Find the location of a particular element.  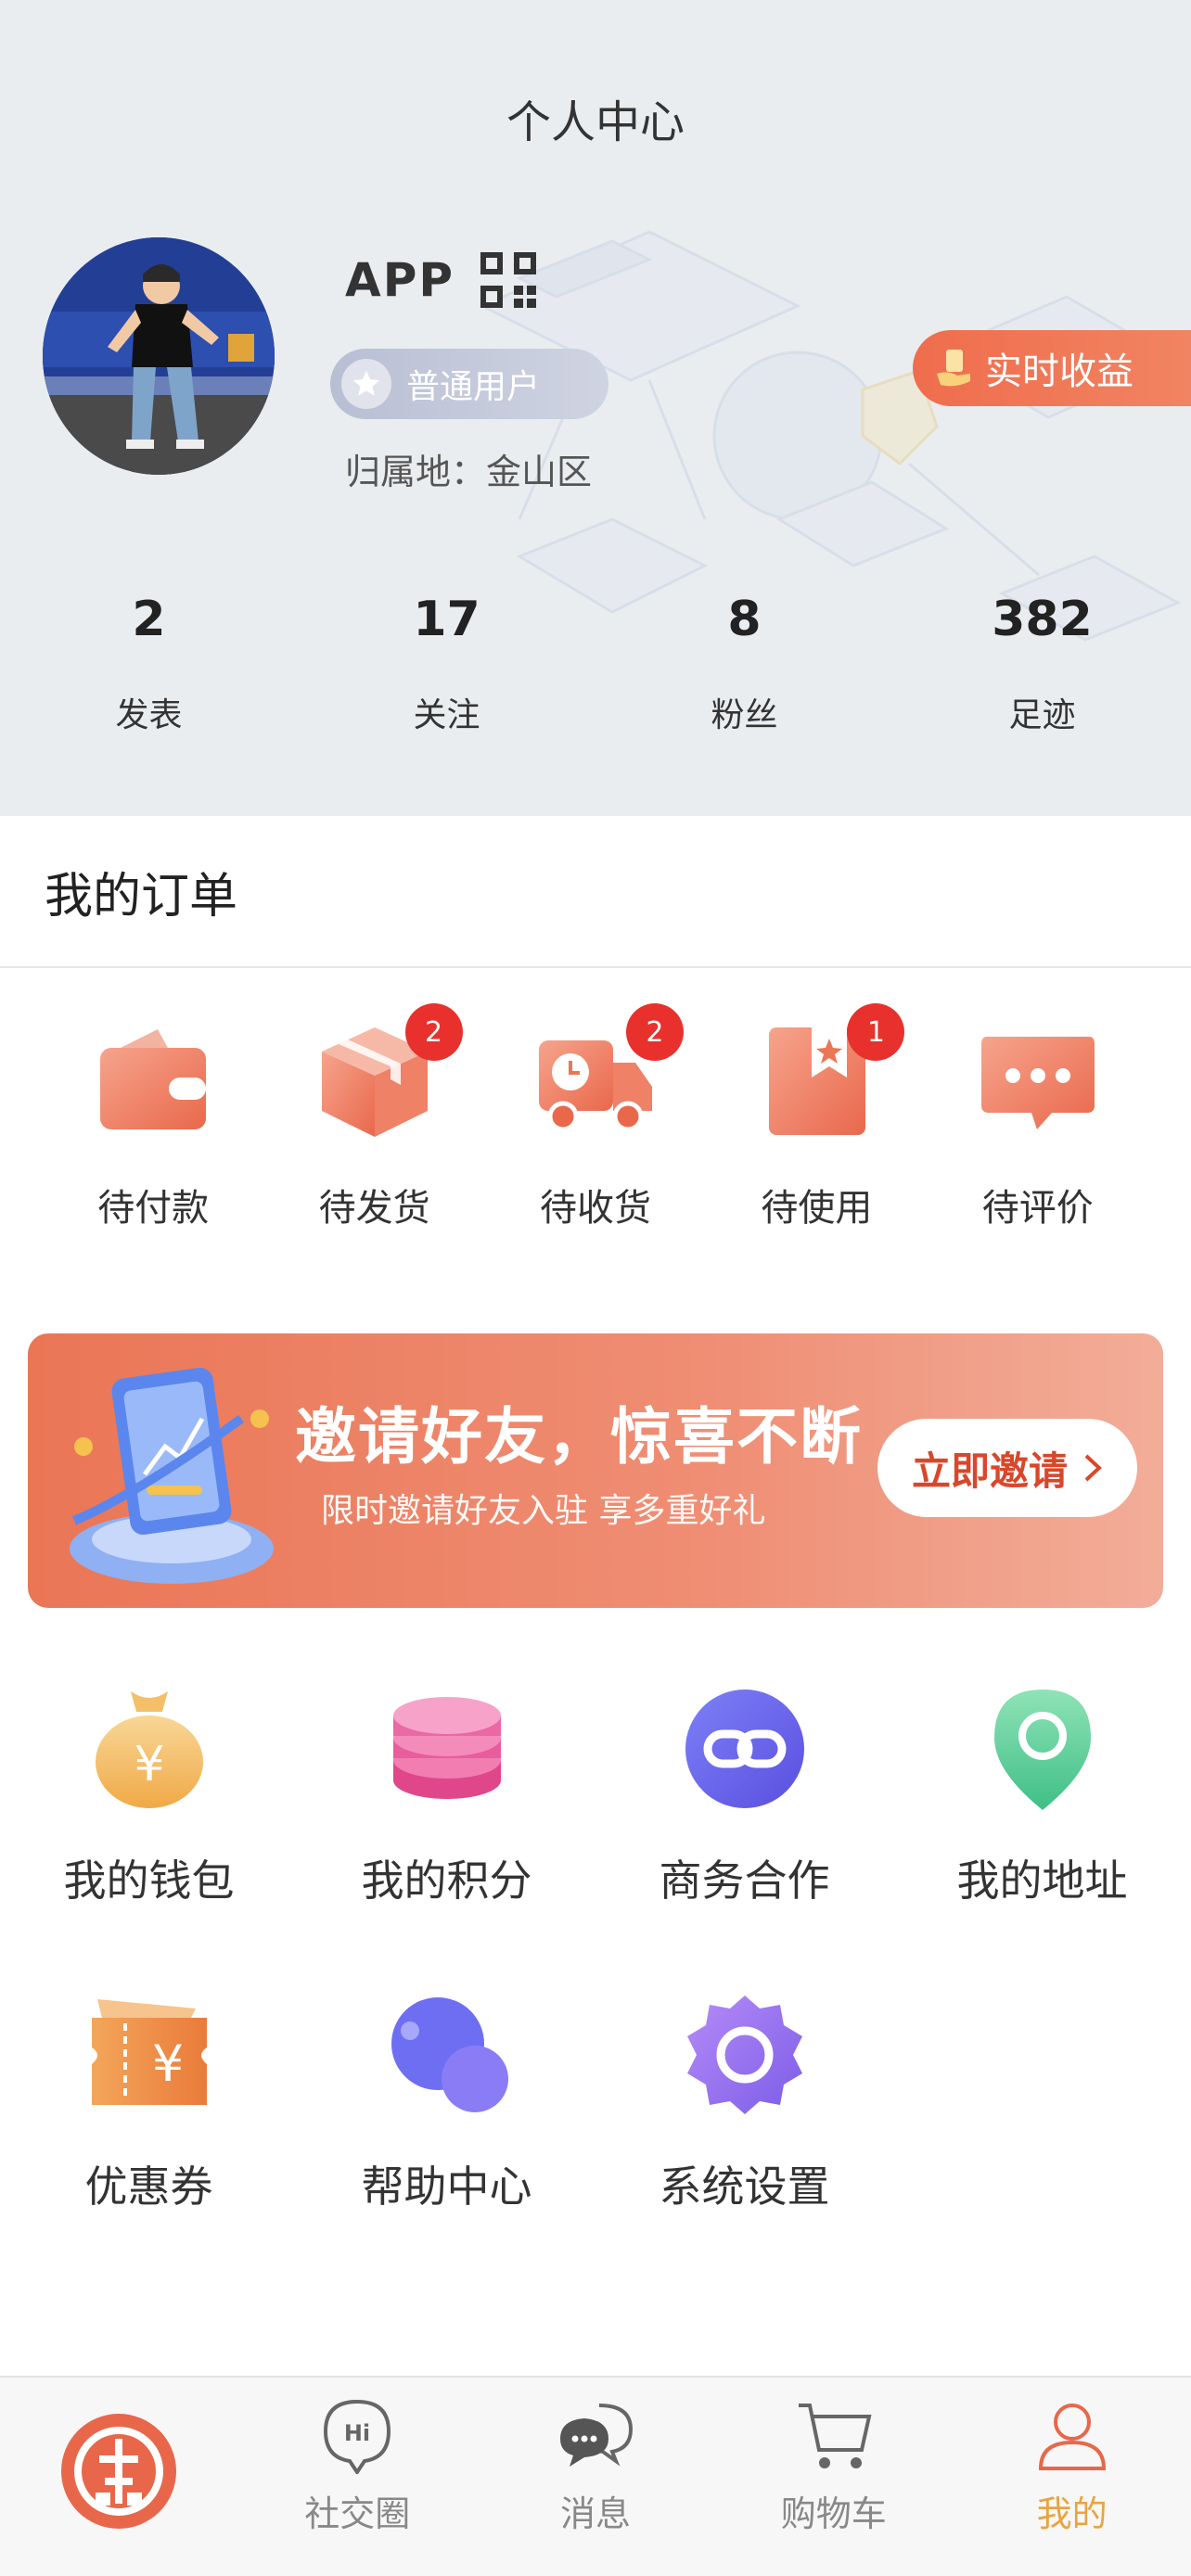

realtime-earnings-button: 实时收益 is located at coordinates (1052, 368).